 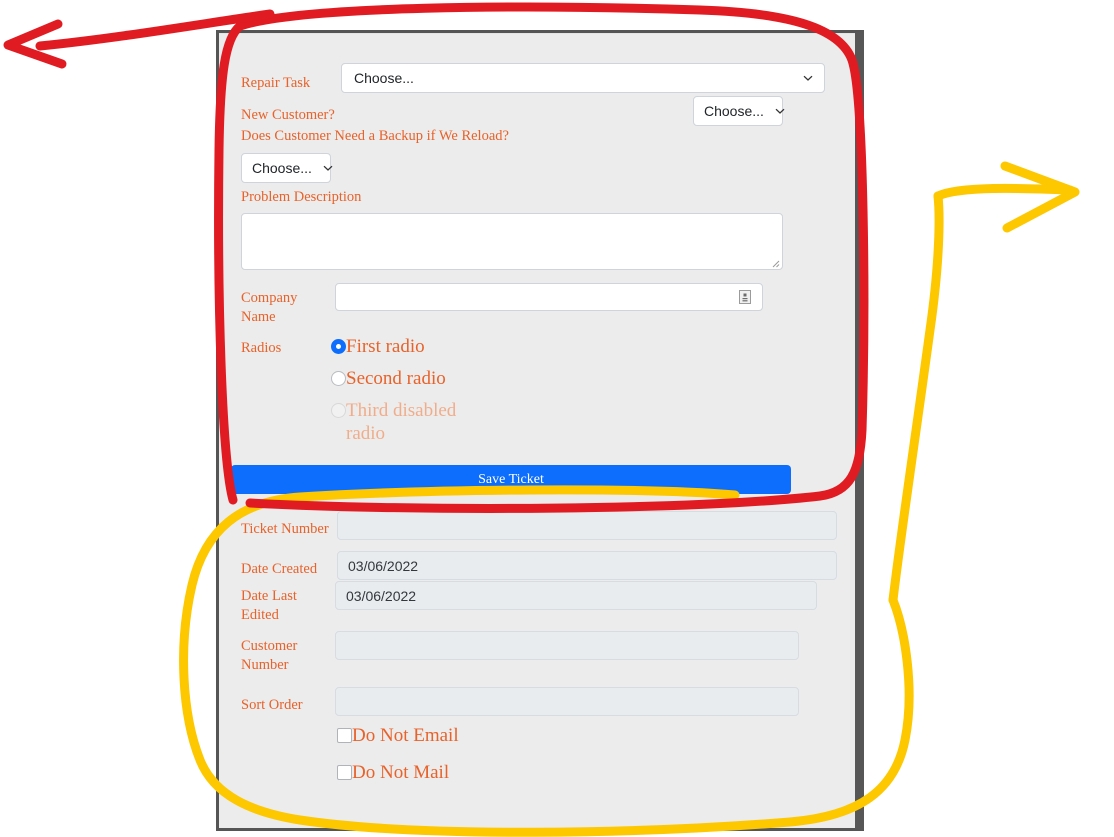 What do you see at coordinates (745, 297) in the screenshot?
I see `contact-card-icon` at bounding box center [745, 297].